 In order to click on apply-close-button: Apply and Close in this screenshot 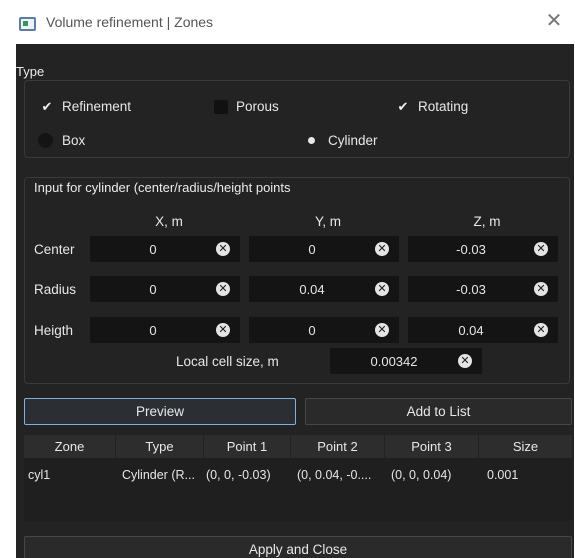, I will do `click(298, 547)`.